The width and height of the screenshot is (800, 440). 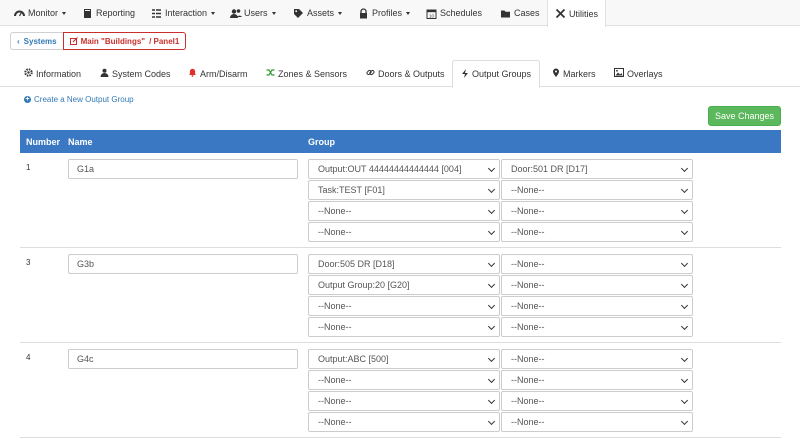 What do you see at coordinates (404, 359) in the screenshot?
I see `group-member-select: Output:ABC [500]` at bounding box center [404, 359].